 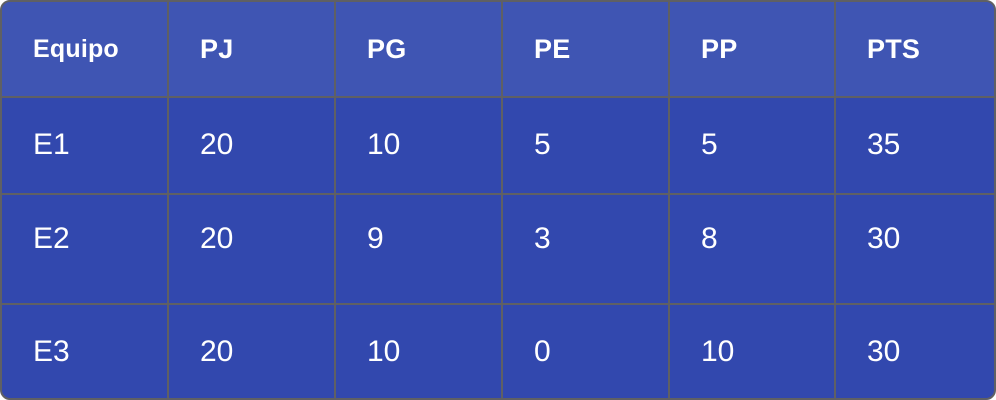 I want to click on column-header-points: PTS, so click(x=914, y=50).